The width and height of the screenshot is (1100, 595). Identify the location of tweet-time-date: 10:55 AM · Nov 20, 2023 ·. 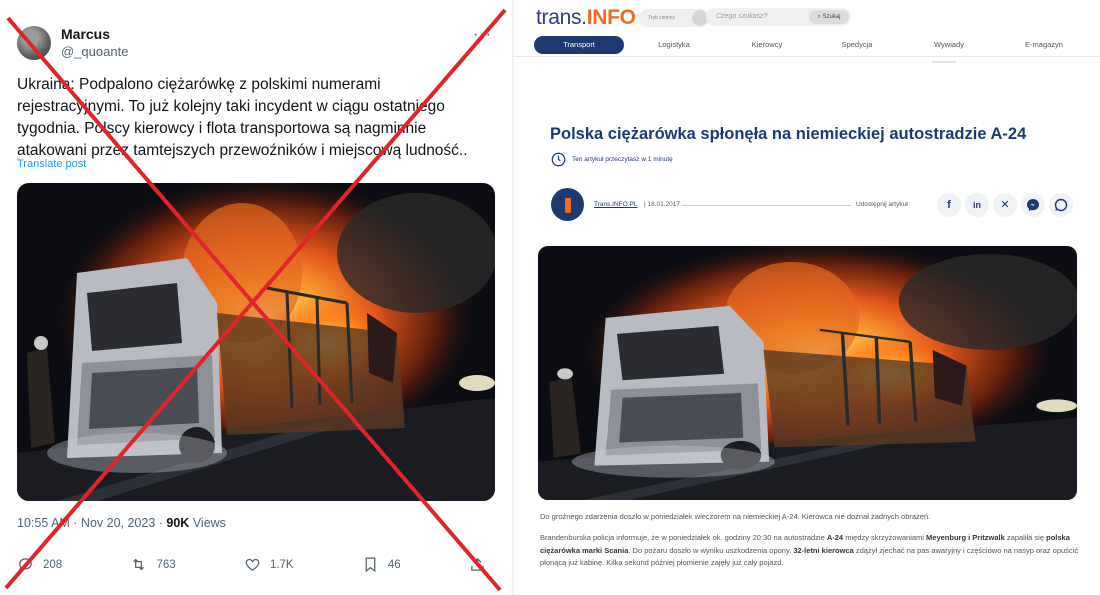
(91, 523).